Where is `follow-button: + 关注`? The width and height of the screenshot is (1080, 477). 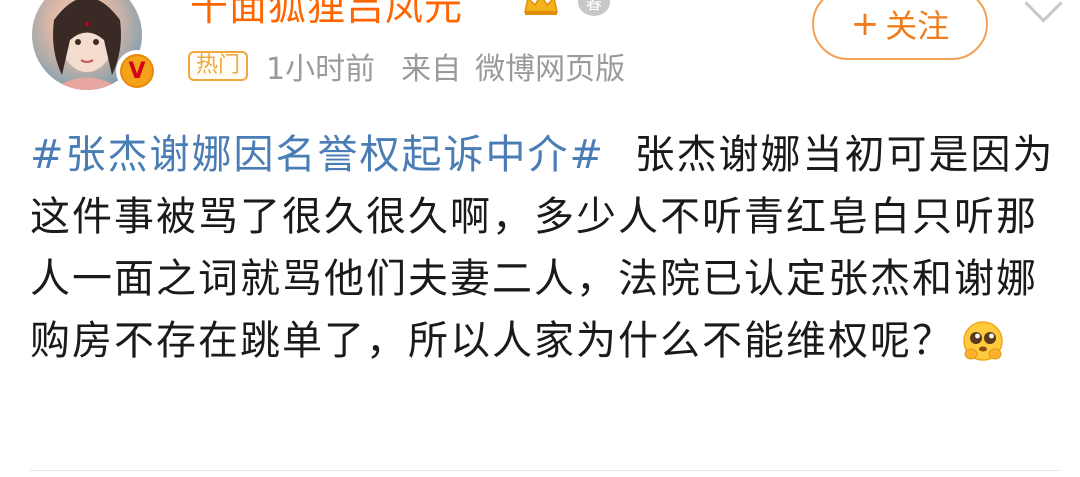
follow-button: + 关注 is located at coordinates (900, 30).